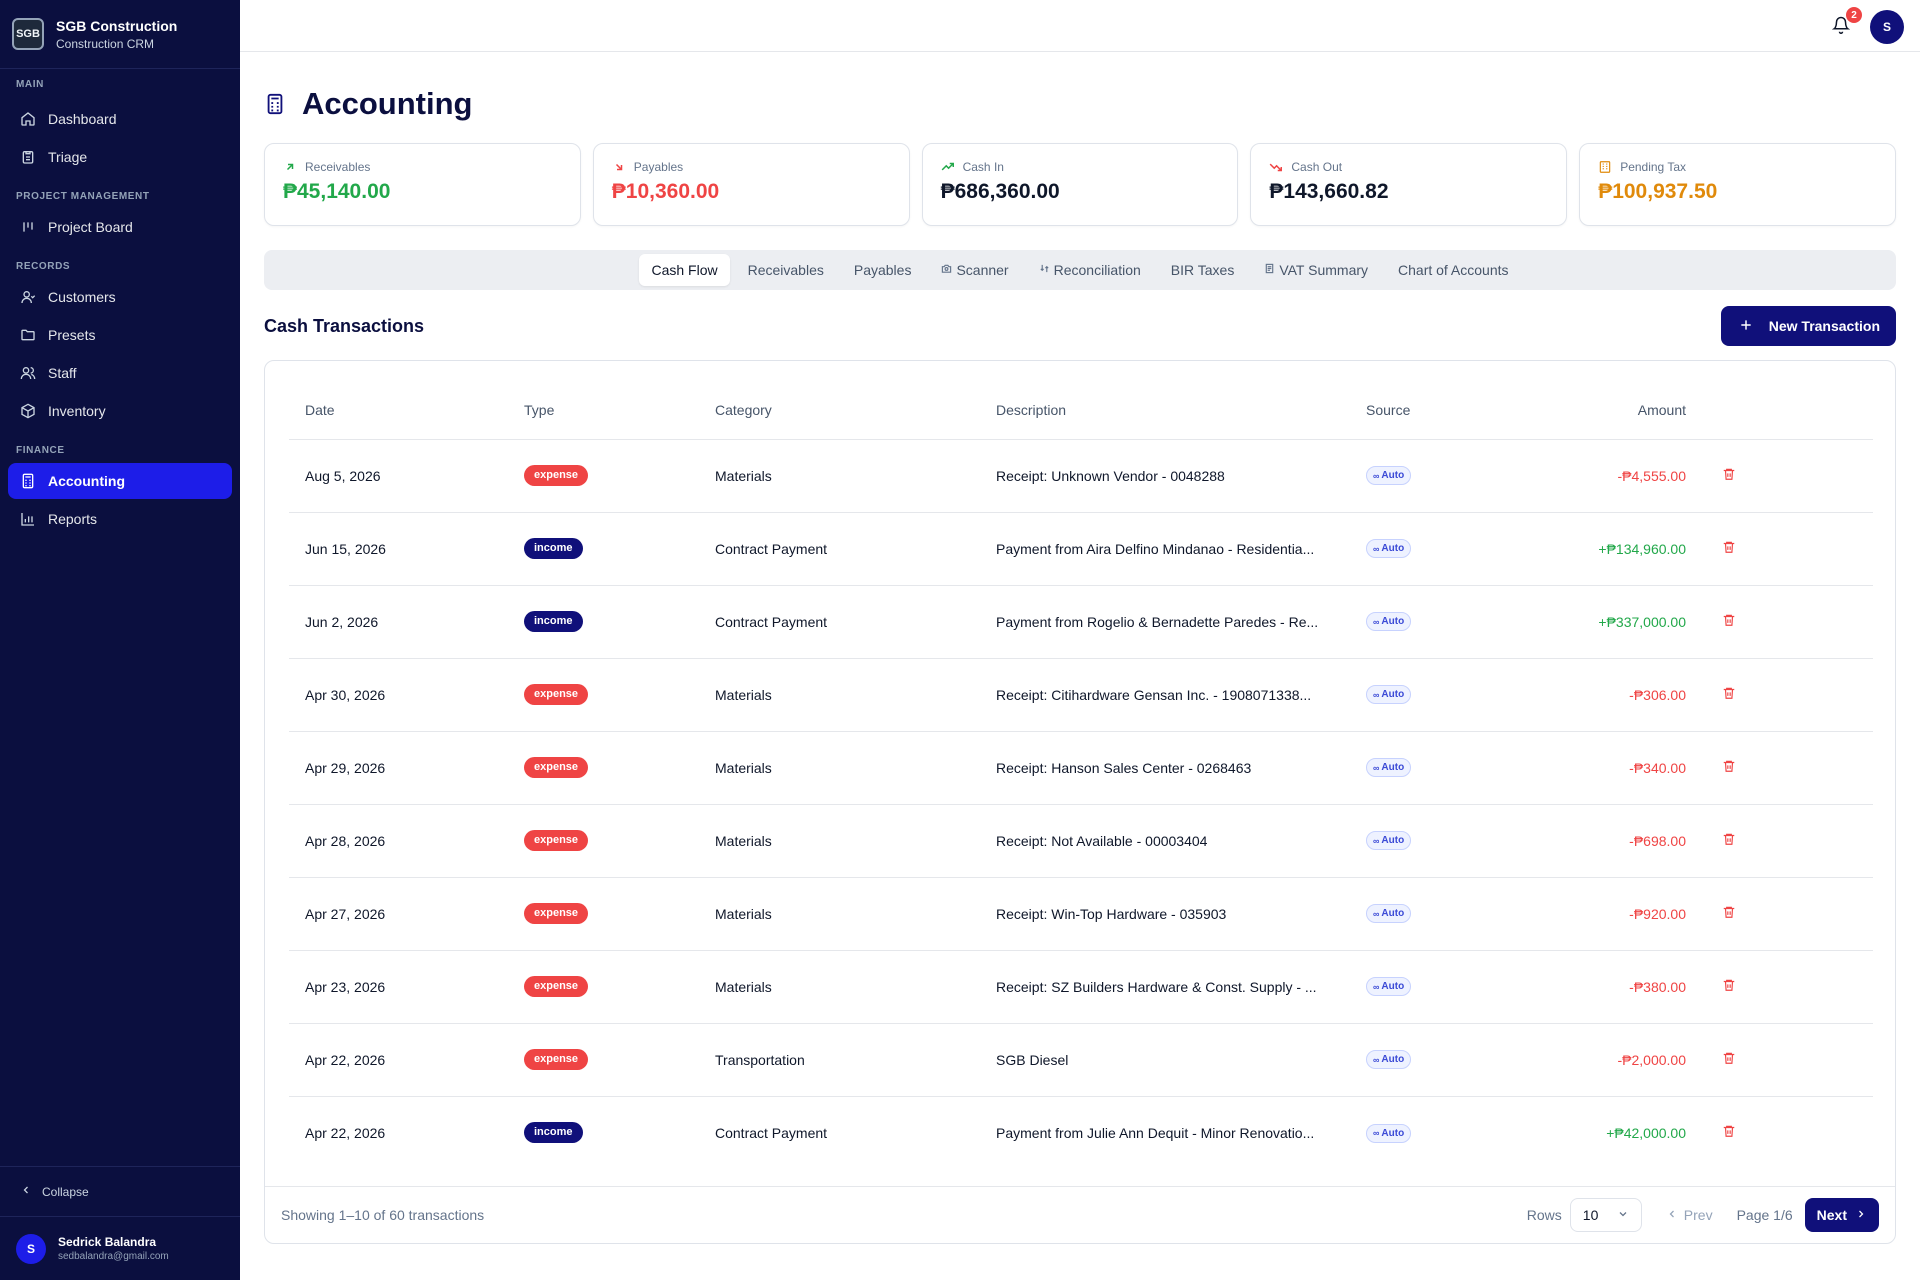 The height and width of the screenshot is (1280, 1920). What do you see at coordinates (90, 227) in the screenshot?
I see `sidebar-item-label: Project Board` at bounding box center [90, 227].